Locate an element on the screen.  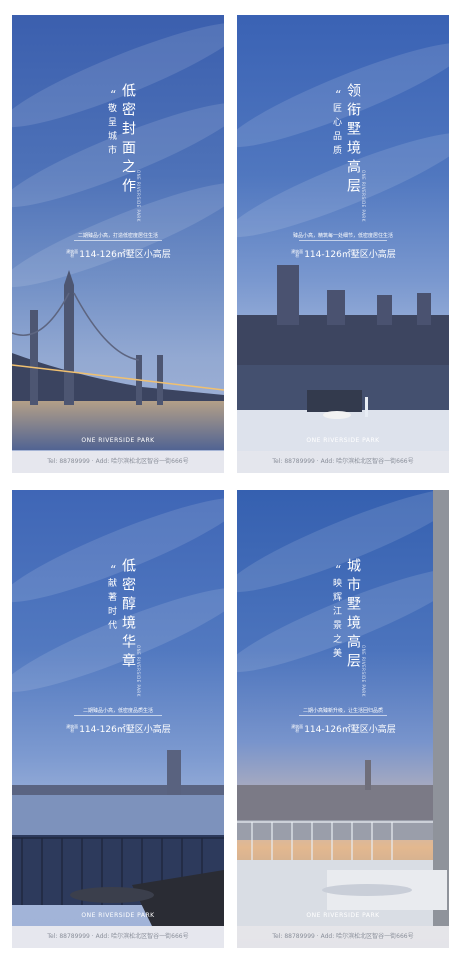
poster-tagline: 臻品小高，精筑每一处细节，低密度居住生活 is located at coordinates (342, 236).